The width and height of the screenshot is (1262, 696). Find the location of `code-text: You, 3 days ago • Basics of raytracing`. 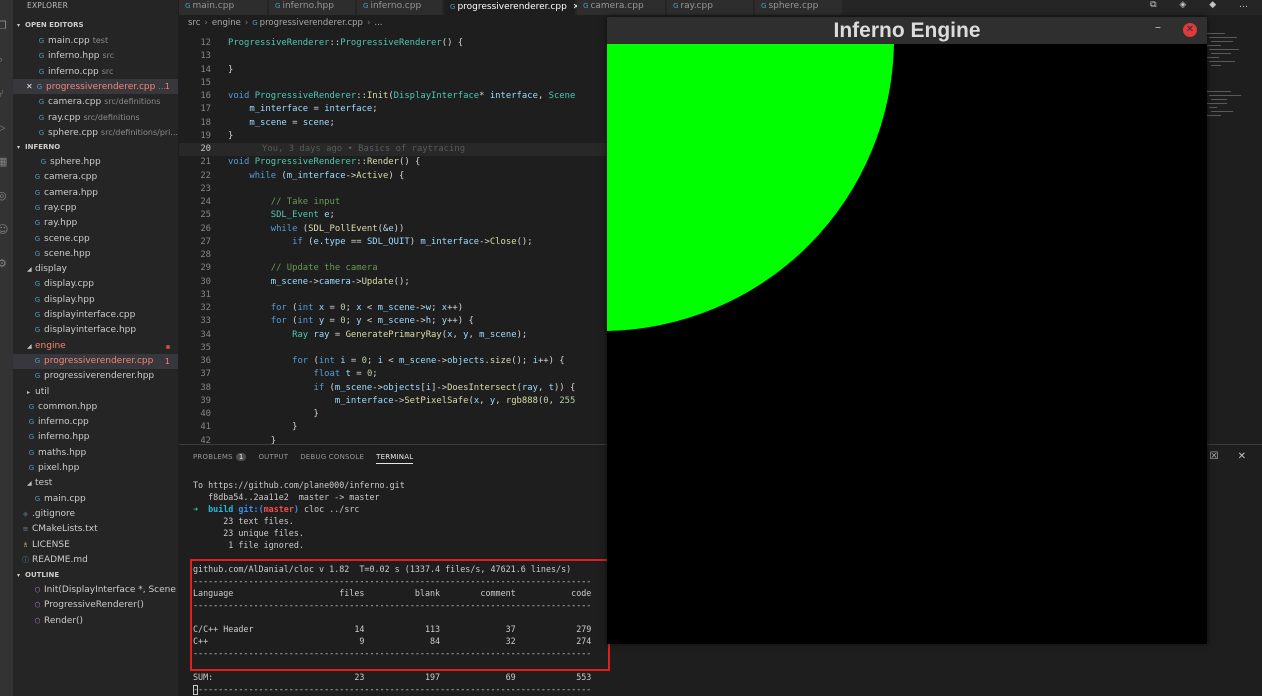

code-text: You, 3 days ago • Basics of raytracing is located at coordinates (346, 149).